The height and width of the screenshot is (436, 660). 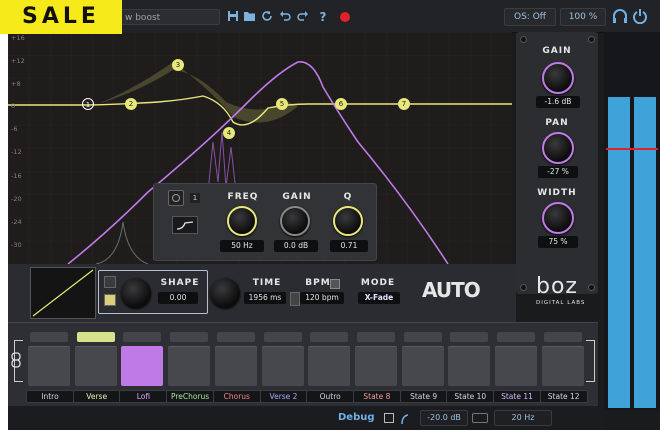 What do you see at coordinates (563, 396) in the screenshot?
I see `state-label: State 12` at bounding box center [563, 396].